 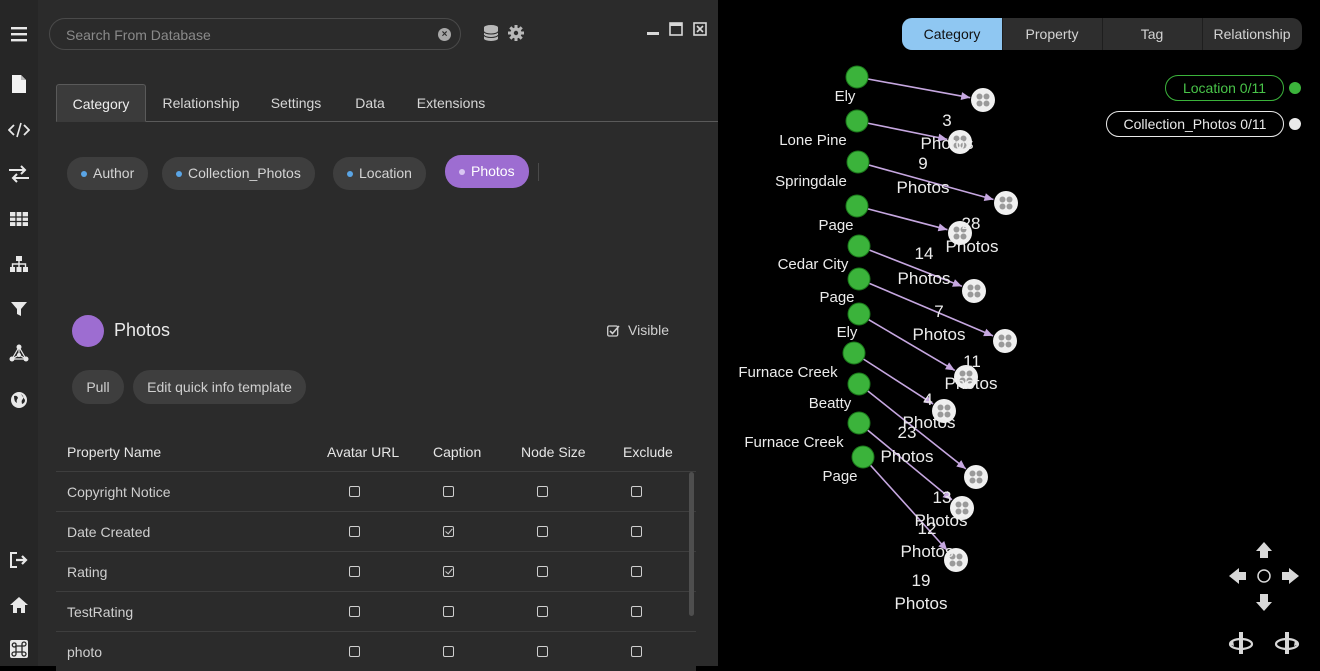 What do you see at coordinates (972, 361) in the screenshot?
I see `photo-count-label: 11` at bounding box center [972, 361].